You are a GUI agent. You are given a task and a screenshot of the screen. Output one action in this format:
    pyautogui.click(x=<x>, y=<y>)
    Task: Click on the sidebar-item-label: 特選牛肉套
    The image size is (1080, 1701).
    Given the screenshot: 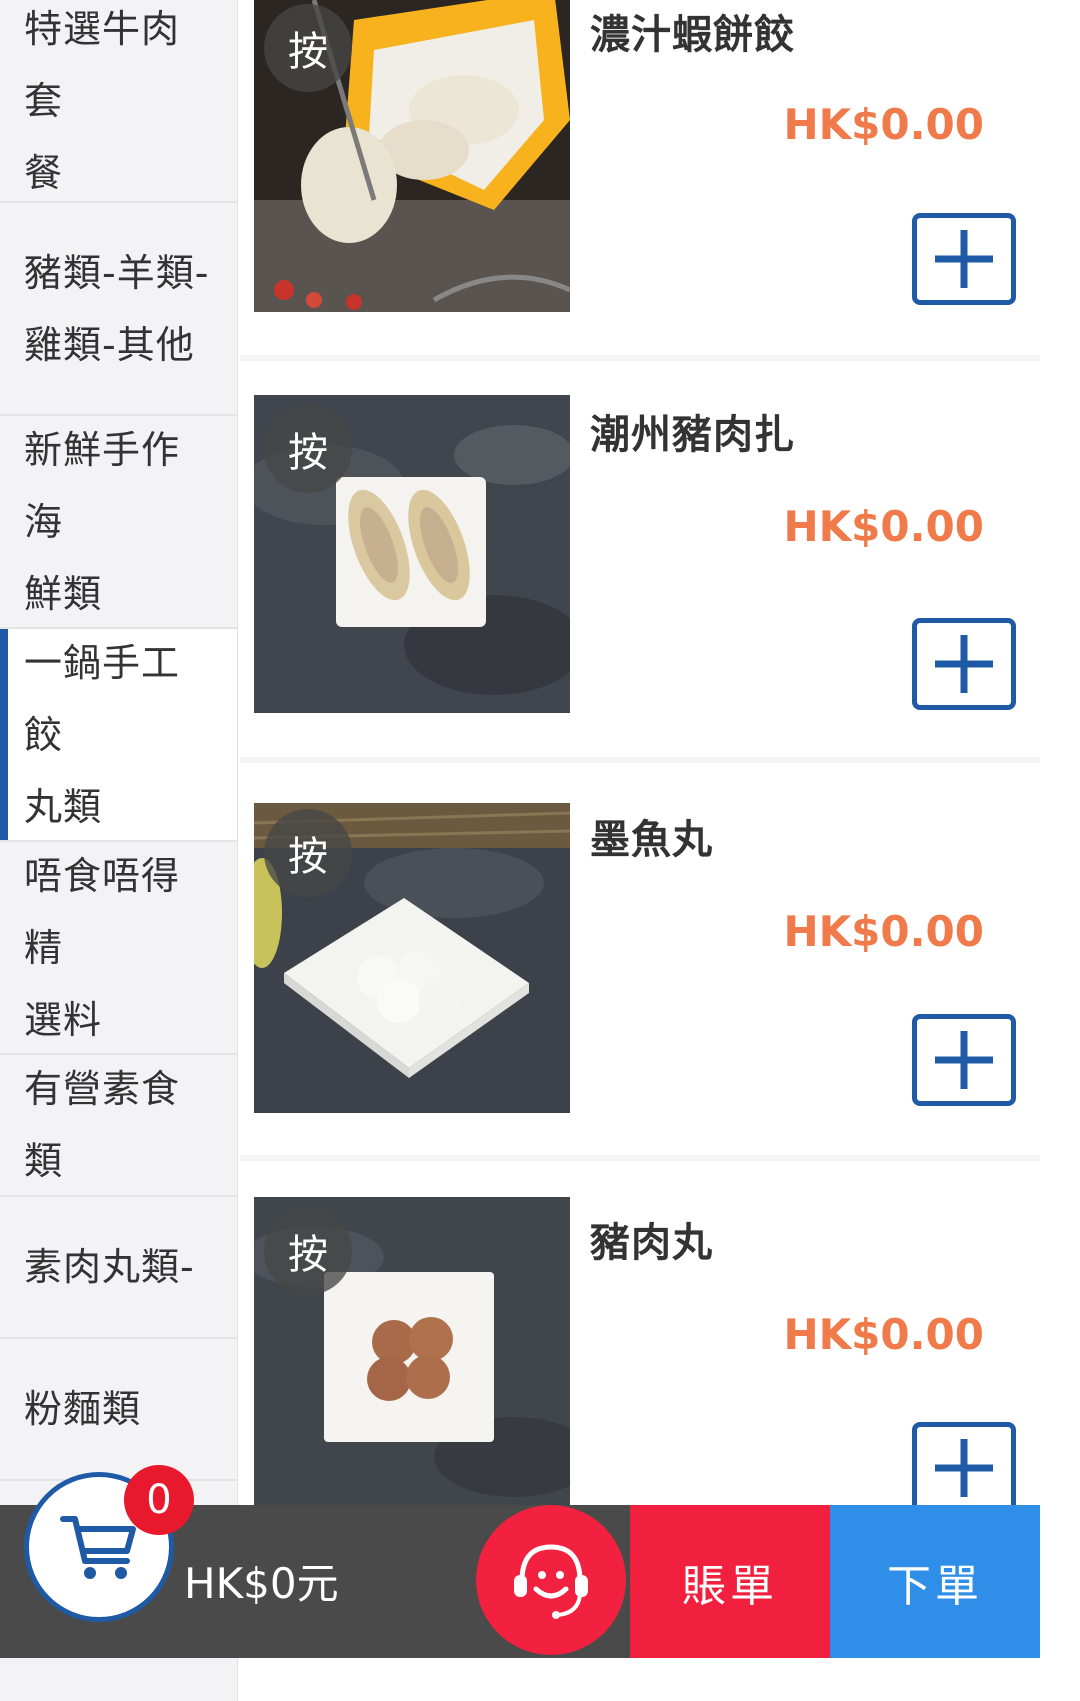 What is the action you would take?
    pyautogui.click(x=102, y=64)
    